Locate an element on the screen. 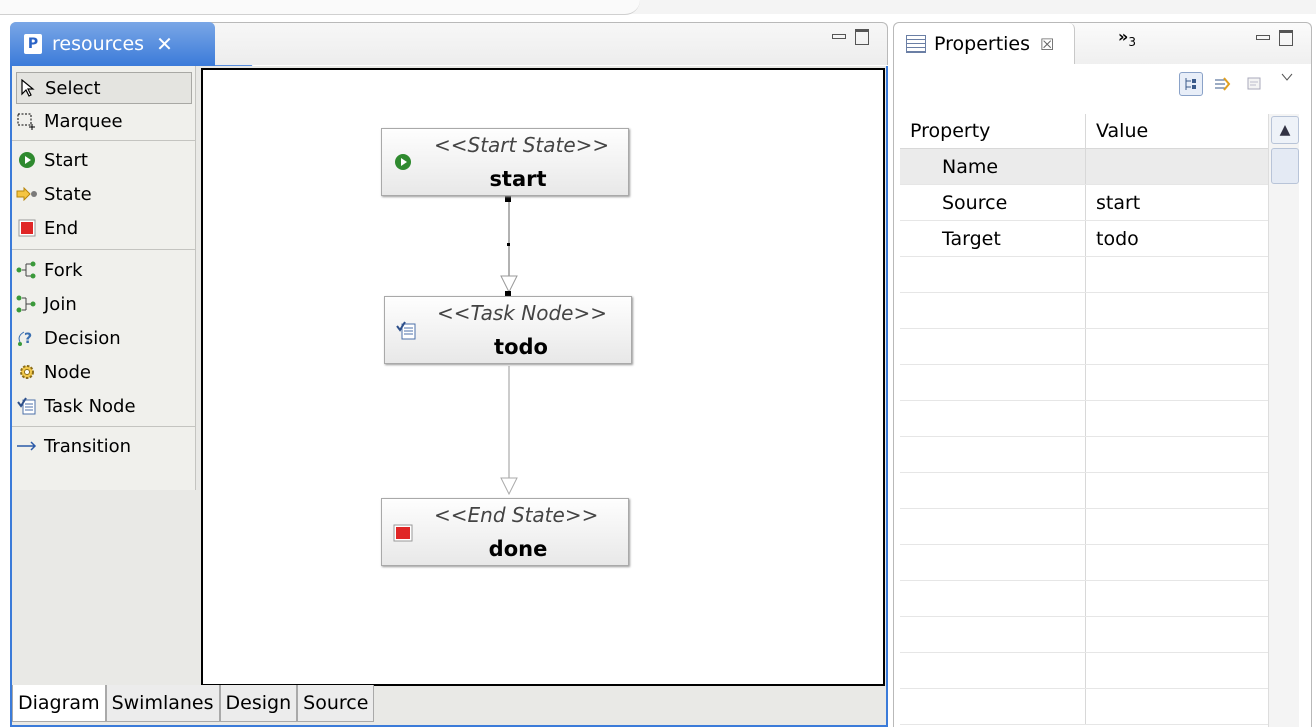 This screenshot has width=1316, height=727. palette-item-marquee: Marquee is located at coordinates (104, 121).